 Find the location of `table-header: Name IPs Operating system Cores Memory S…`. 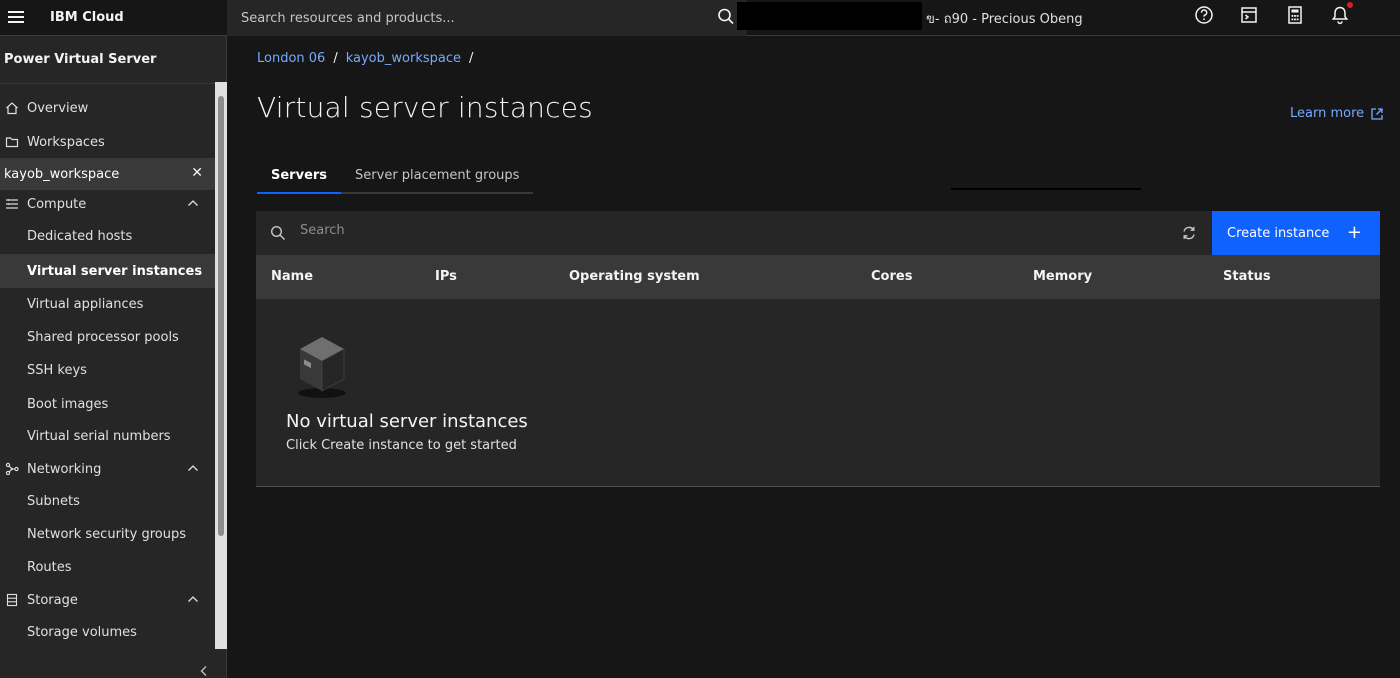

table-header: Name IPs Operating system Cores Memory S… is located at coordinates (818, 277).